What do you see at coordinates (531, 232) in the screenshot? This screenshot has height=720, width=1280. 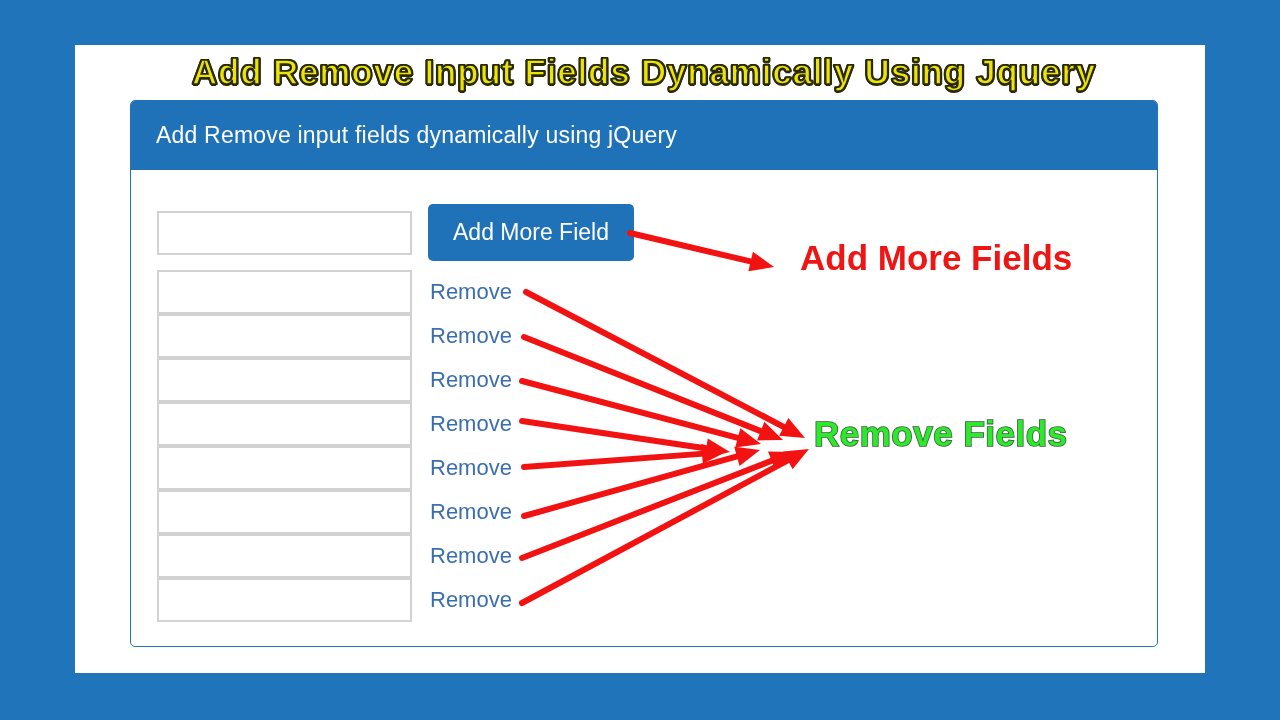 I see `add-more-field-button: Add More Field` at bounding box center [531, 232].